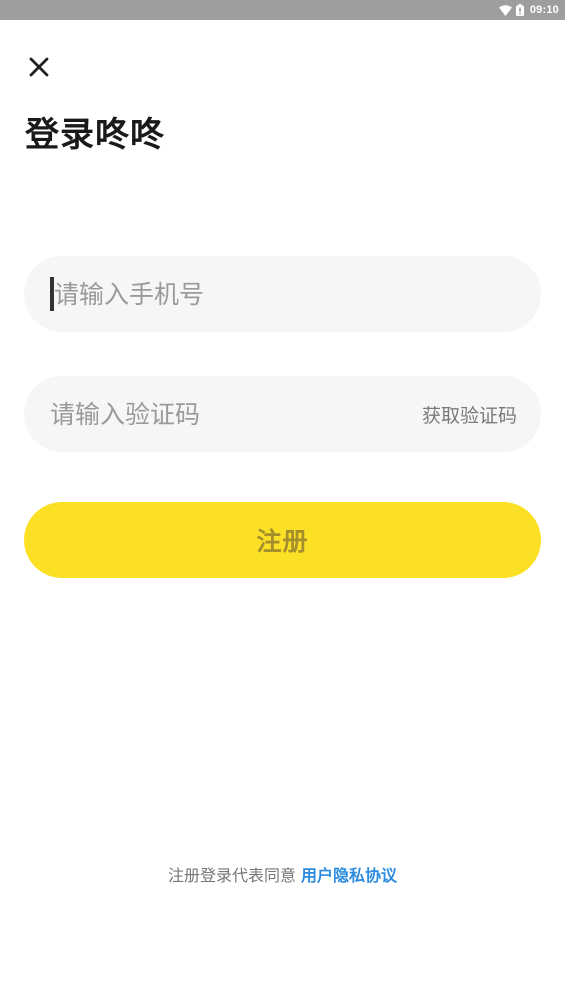 The height and width of the screenshot is (1007, 565). I want to click on status-time: 09:10, so click(544, 10).